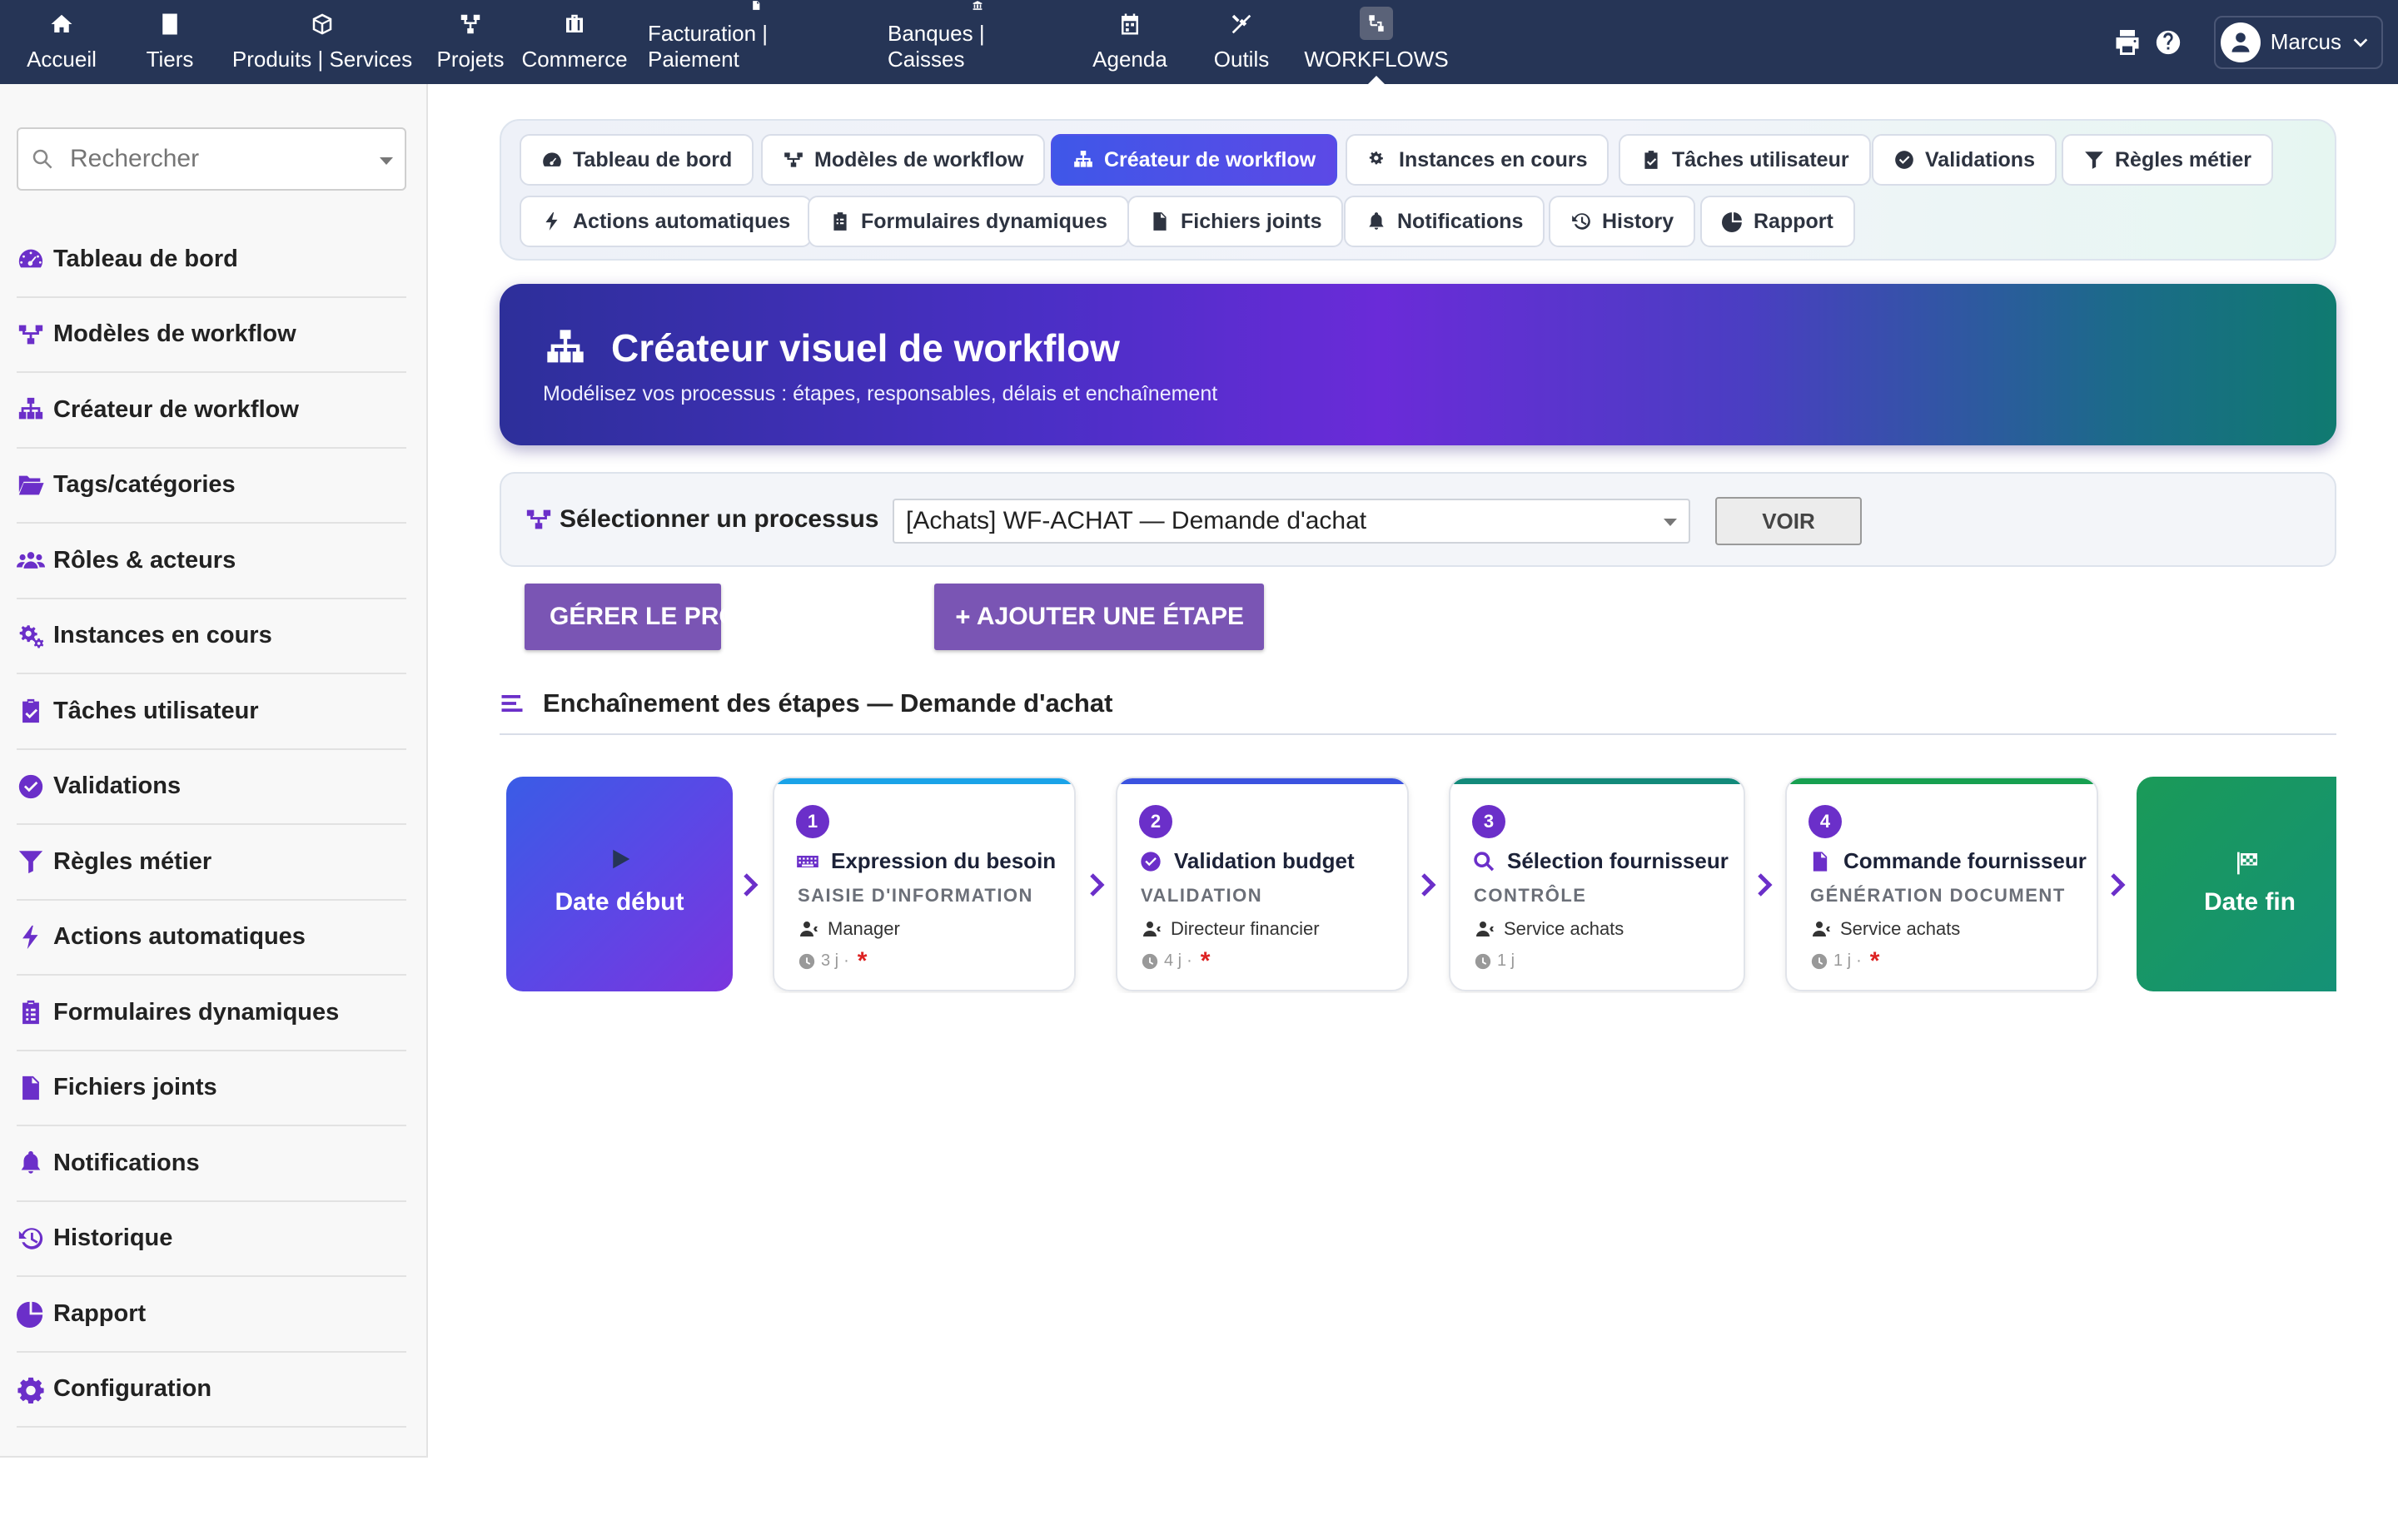  I want to click on sidebar-item-rapport: Rapport, so click(211, 1315).